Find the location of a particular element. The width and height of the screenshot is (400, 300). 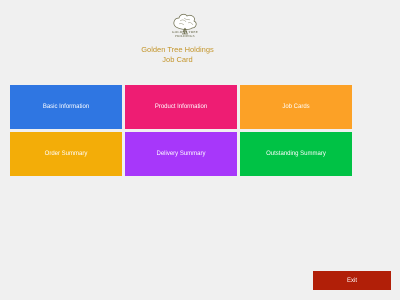

delivery-summary-tile: Delivery Summary is located at coordinates (181, 154).